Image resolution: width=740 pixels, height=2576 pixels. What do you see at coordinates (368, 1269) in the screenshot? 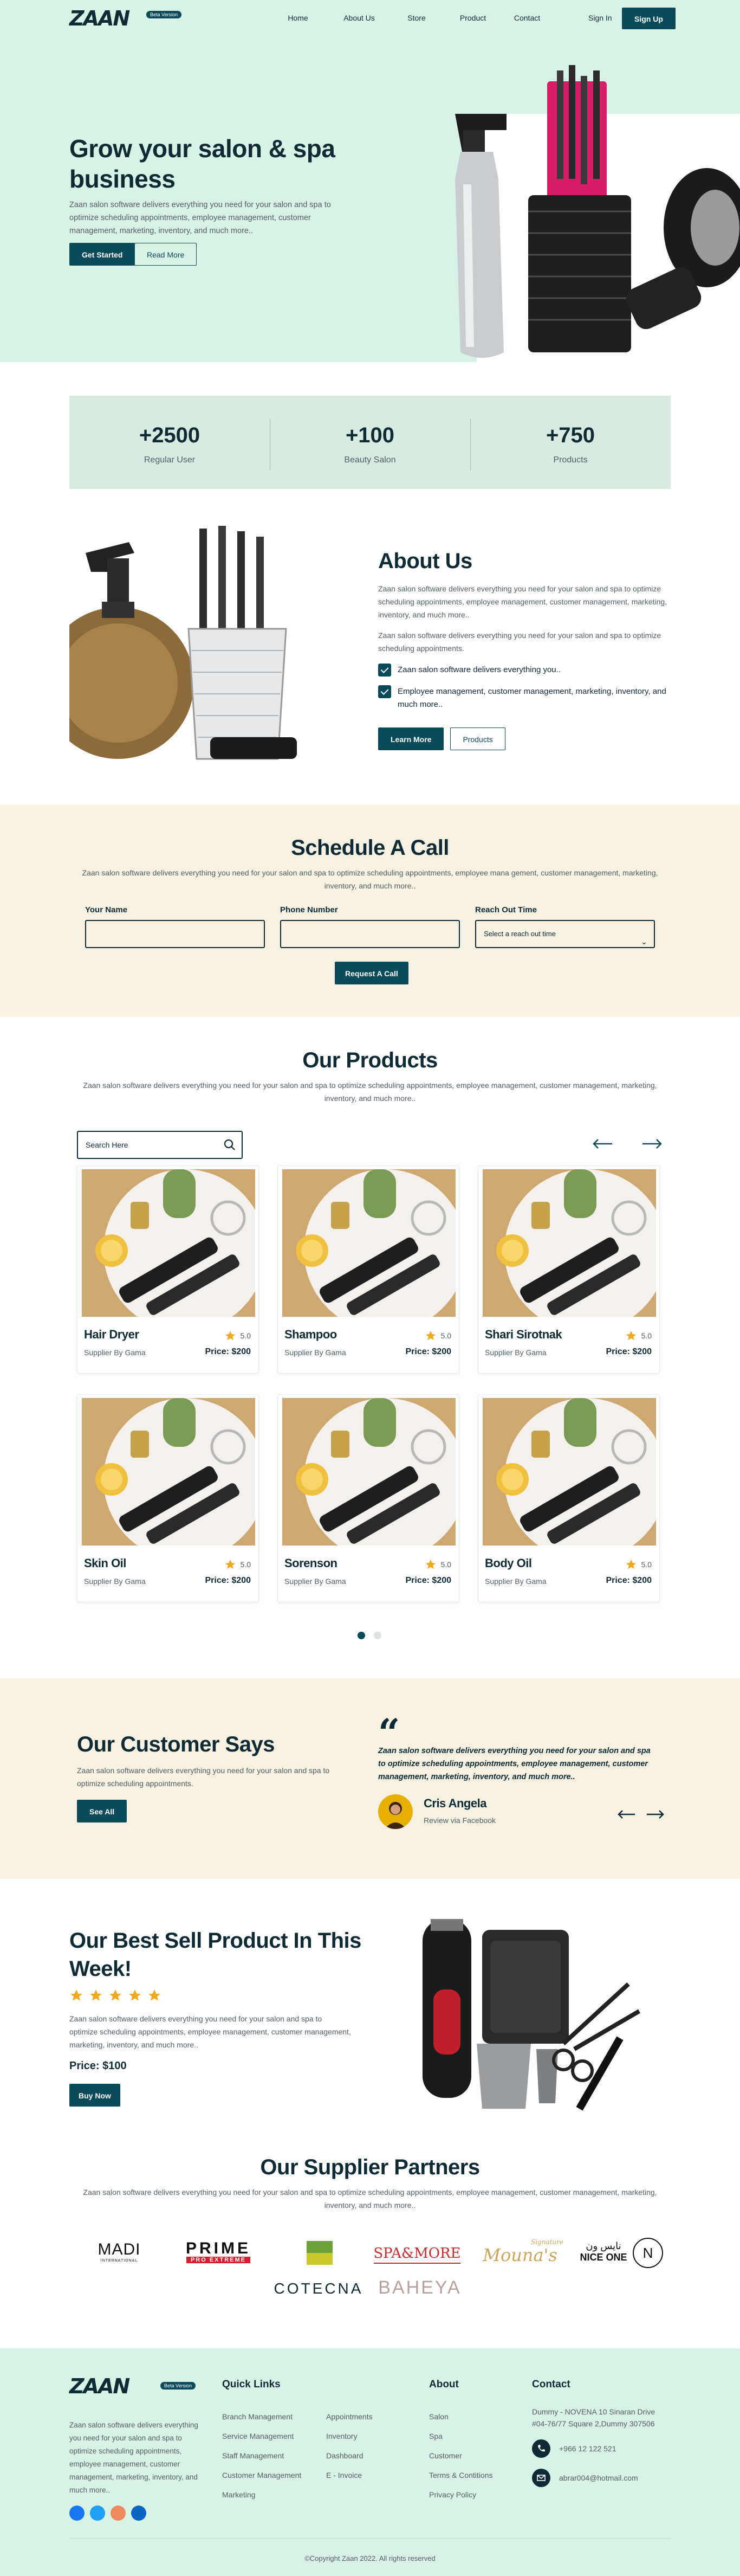
I see `product-card: Shampoo 5.0 Supplier By Gama Price: $200` at bounding box center [368, 1269].